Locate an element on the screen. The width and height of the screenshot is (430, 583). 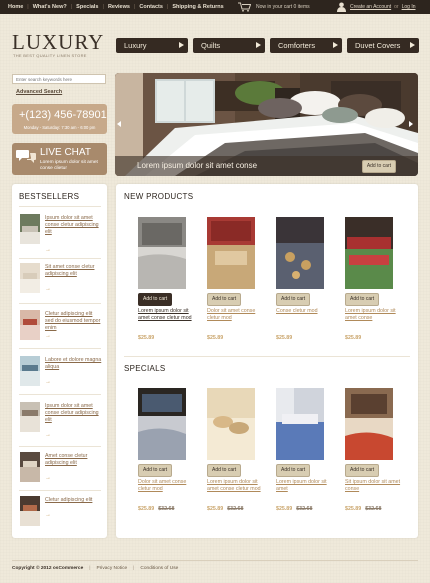
product-name-link: Conse cletur mod is located at coordinates (304, 311).